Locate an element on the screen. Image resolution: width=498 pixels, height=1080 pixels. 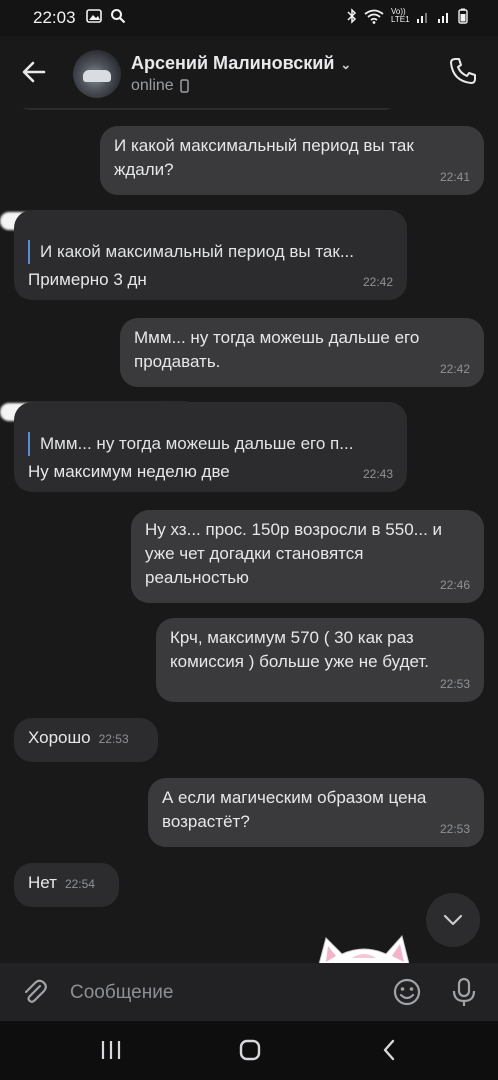
contact-name-button: Арсений Малиновский ⌄ is located at coordinates (241, 63).